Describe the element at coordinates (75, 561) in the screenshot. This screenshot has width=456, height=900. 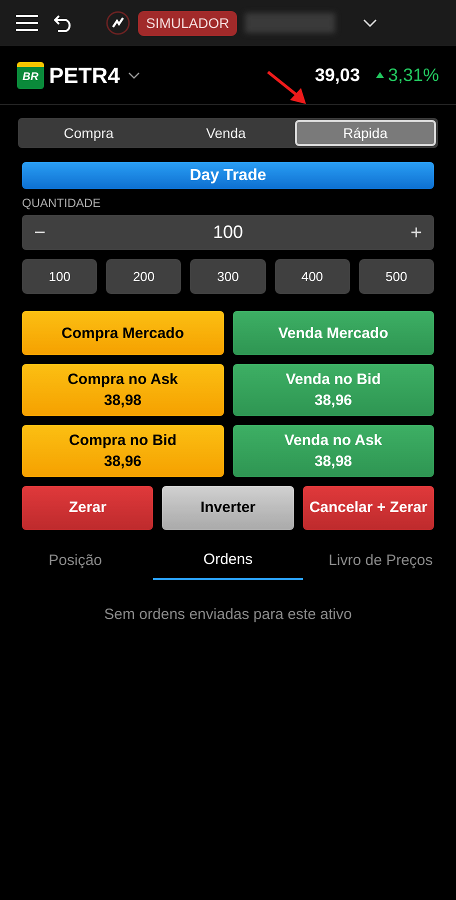
I see `tab: Posição` at that location.